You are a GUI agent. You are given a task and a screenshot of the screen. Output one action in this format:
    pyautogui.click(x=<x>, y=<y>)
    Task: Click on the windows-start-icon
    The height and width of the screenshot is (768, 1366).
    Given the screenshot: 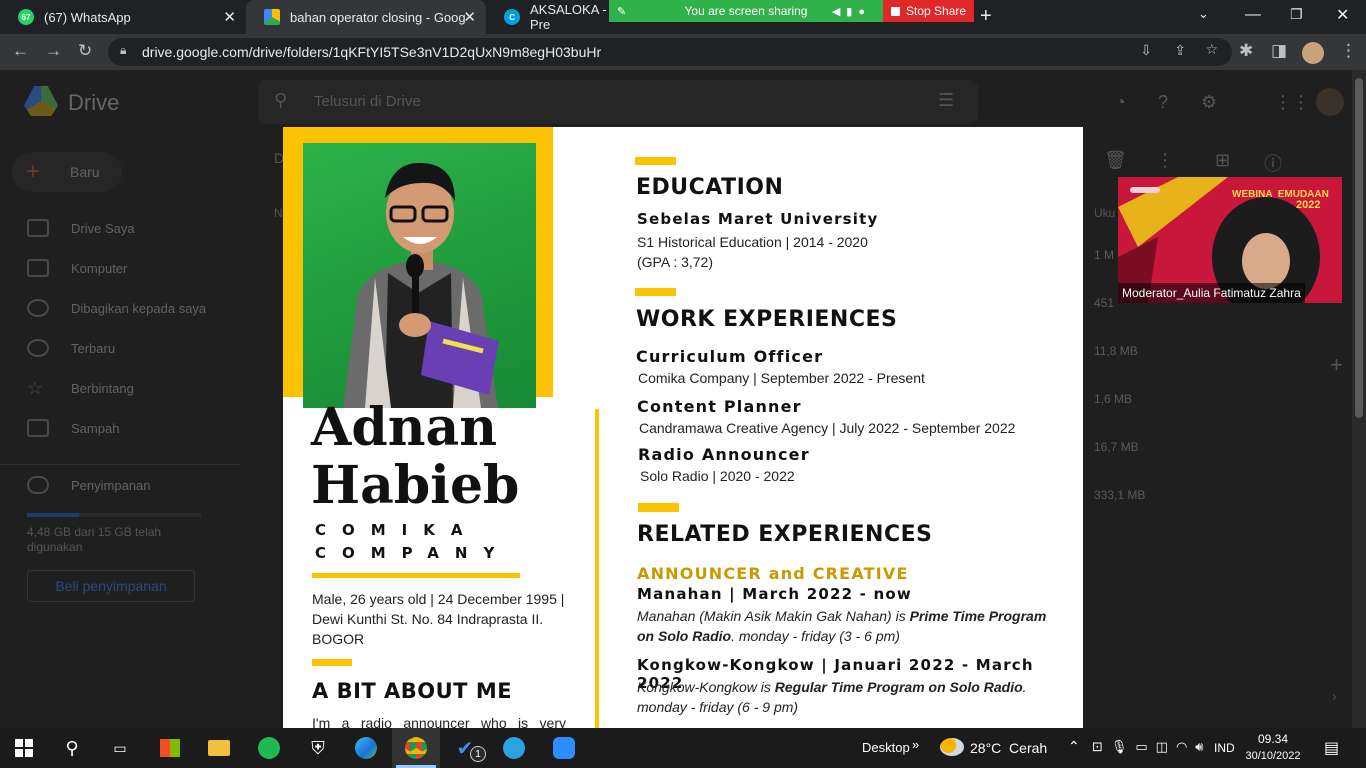 What is the action you would take?
    pyautogui.click(x=24, y=748)
    